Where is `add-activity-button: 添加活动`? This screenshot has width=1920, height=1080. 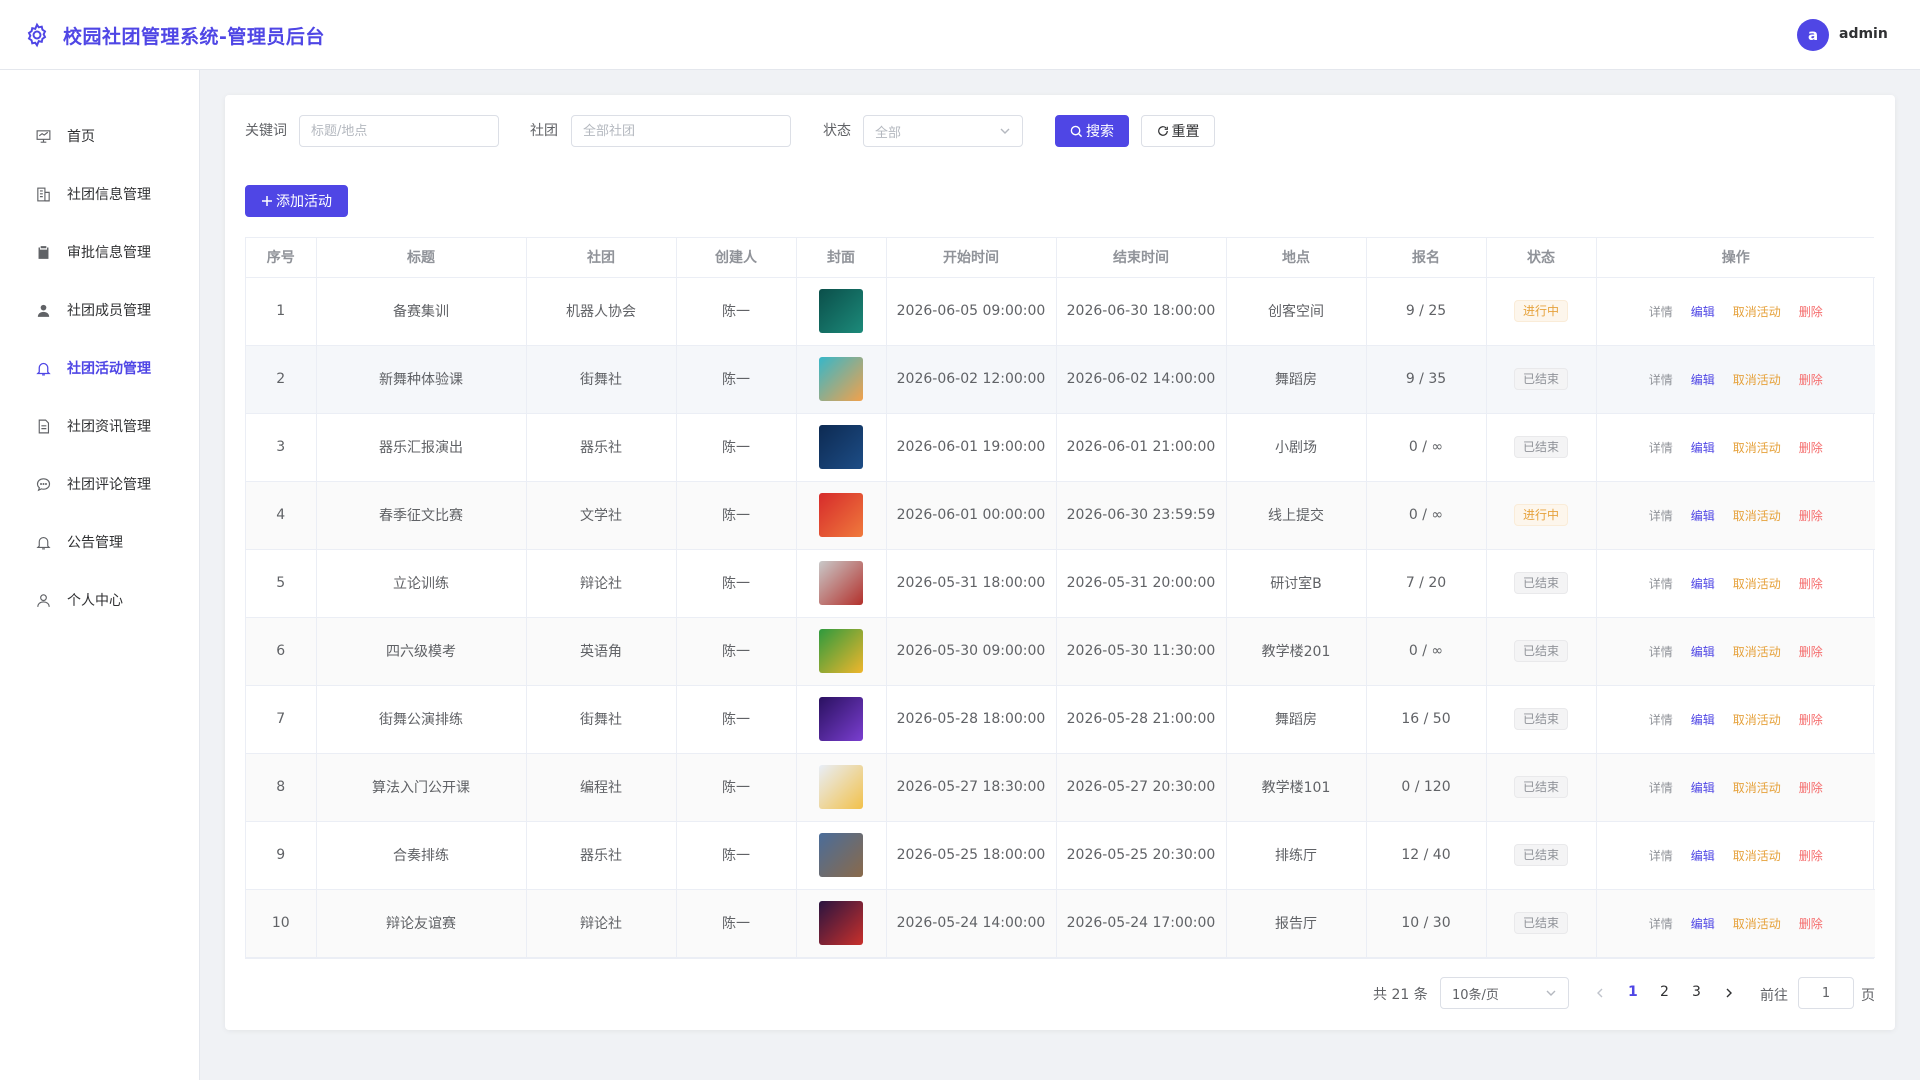
add-activity-button: 添加活动 is located at coordinates (296, 201).